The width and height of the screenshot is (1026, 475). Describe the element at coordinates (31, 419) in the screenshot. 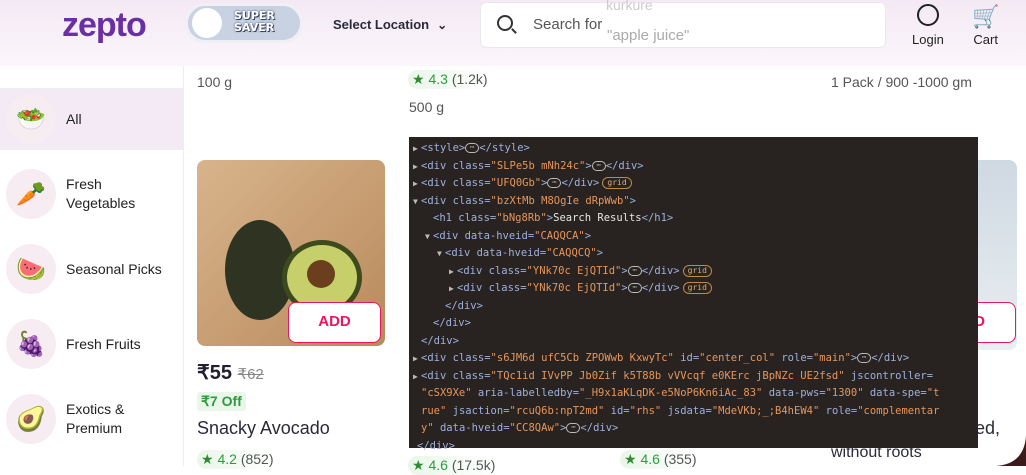

I see `category-image: 🥑` at that location.